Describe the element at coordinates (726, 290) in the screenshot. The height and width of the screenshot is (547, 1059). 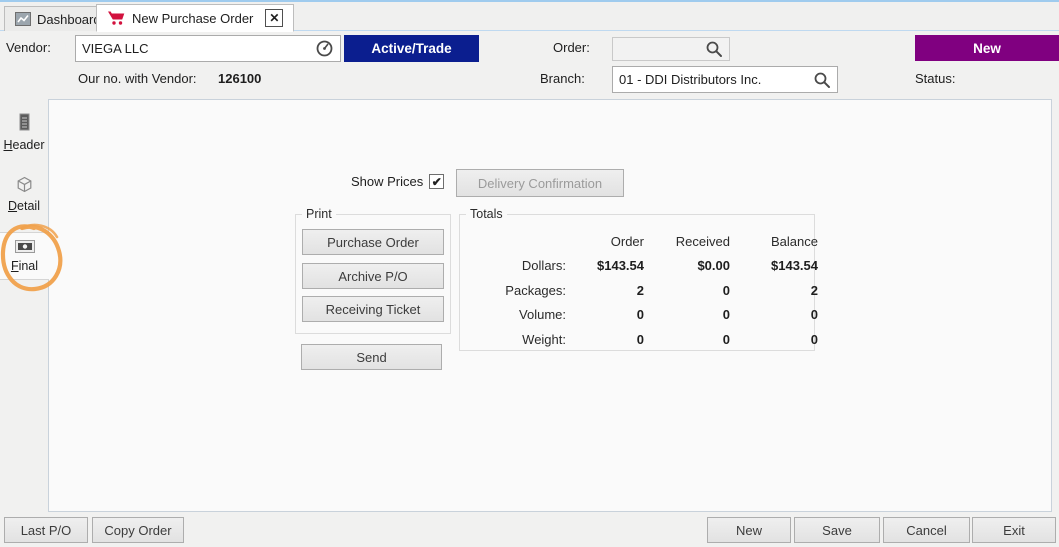
I see `totals-packages-received: 0` at that location.